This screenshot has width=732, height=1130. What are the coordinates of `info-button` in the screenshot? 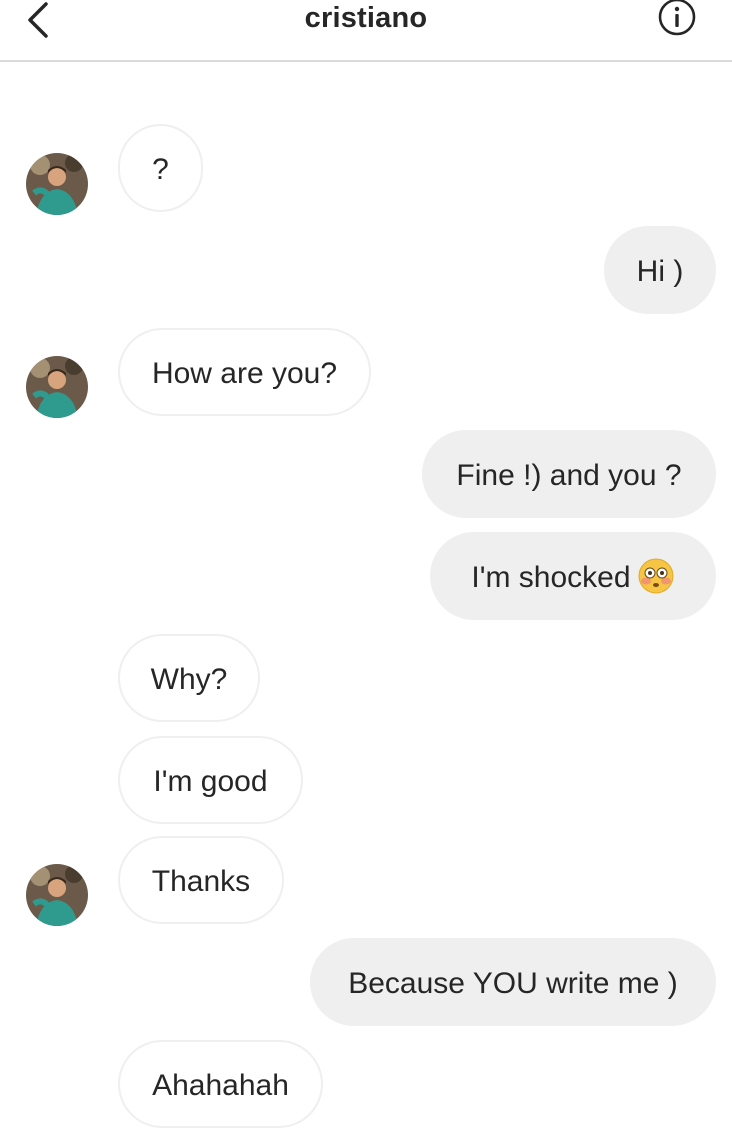 It's located at (677, 19).